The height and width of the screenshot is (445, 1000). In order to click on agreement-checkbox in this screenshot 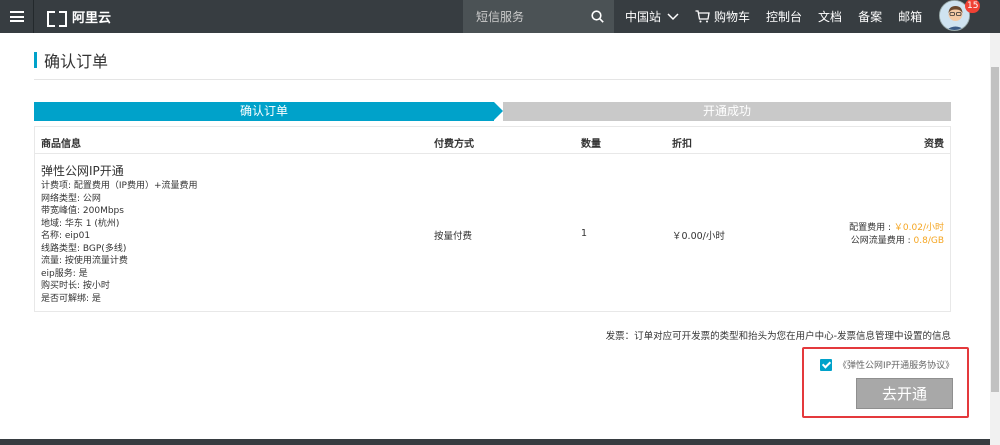, I will do `click(826, 364)`.